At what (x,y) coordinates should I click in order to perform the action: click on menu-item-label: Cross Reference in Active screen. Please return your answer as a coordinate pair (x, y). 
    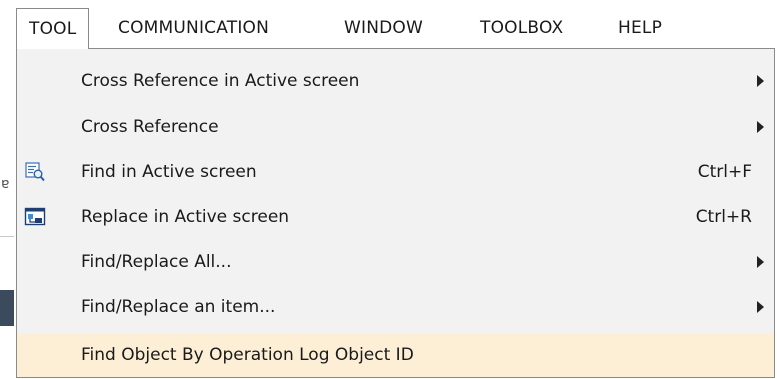
    Looking at the image, I should click on (220, 81).